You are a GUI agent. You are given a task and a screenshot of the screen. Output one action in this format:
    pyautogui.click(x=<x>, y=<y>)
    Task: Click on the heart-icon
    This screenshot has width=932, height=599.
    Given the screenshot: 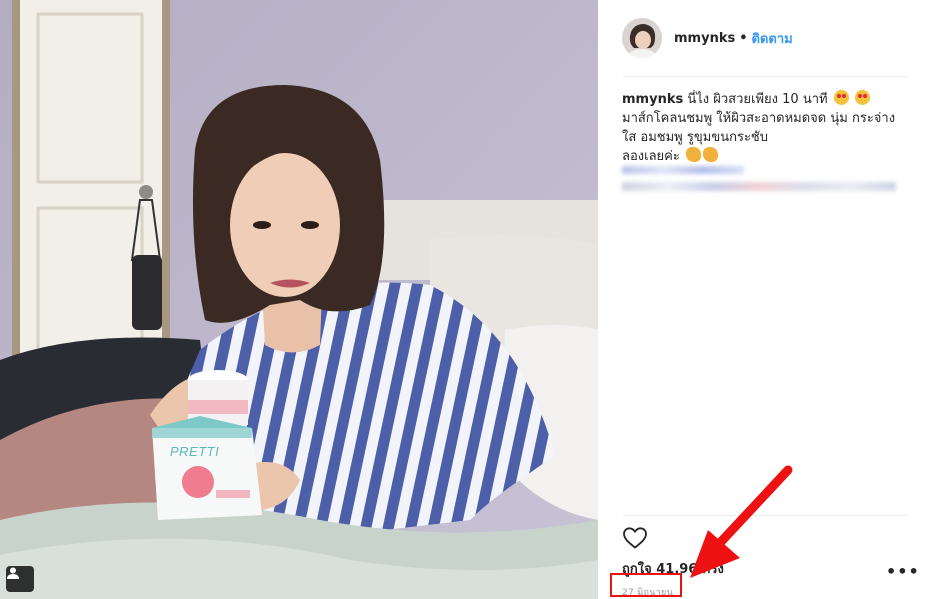 What is the action you would take?
    pyautogui.click(x=635, y=540)
    